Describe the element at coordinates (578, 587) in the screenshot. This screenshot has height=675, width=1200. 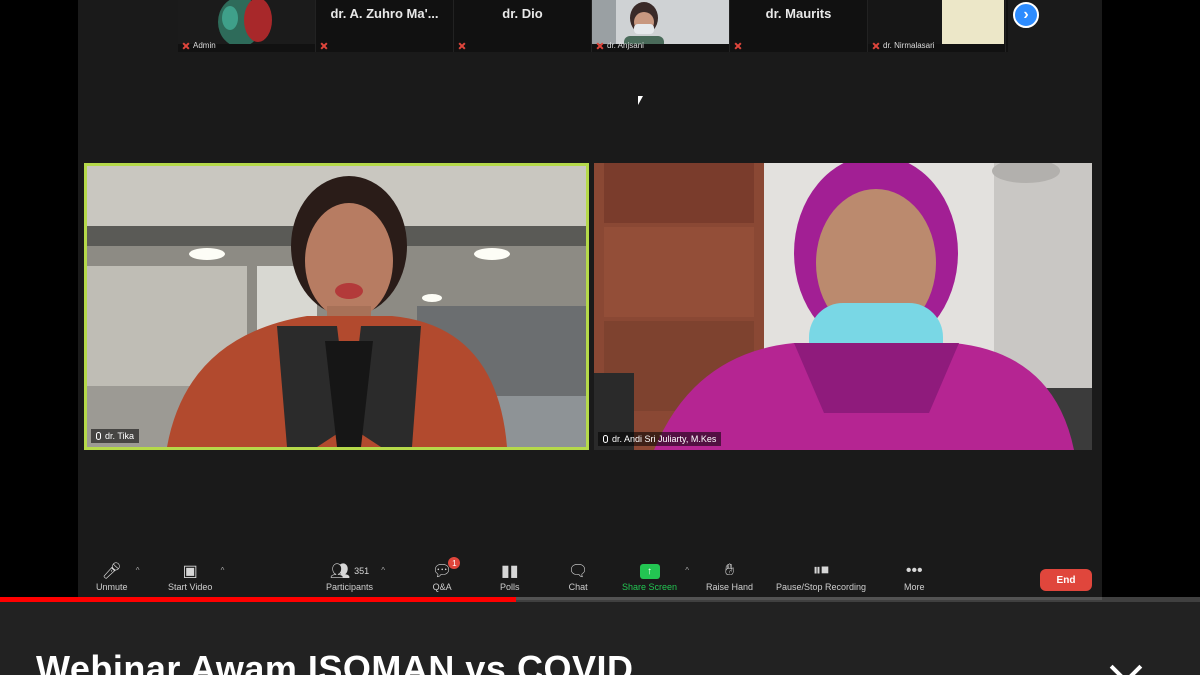
I see `button-label: Chat` at that location.